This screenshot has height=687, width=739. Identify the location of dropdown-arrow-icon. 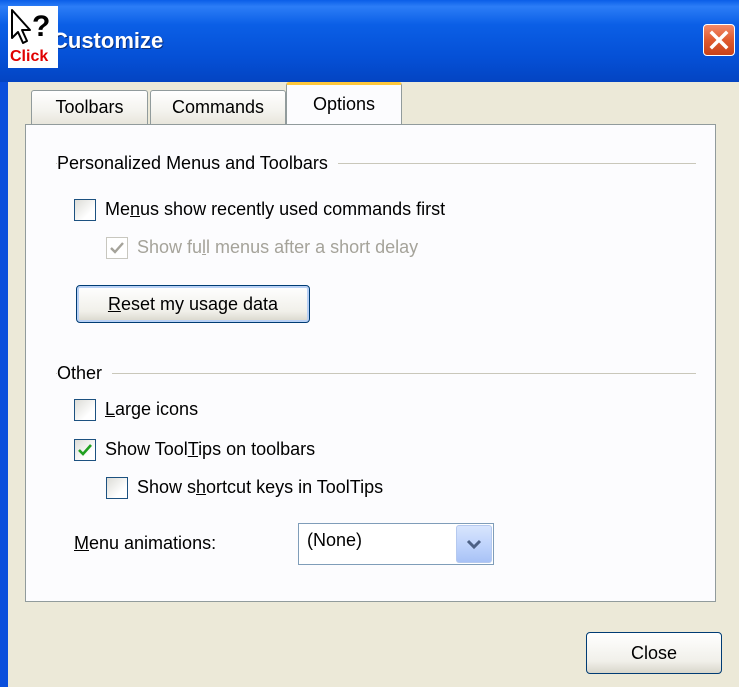
(474, 544).